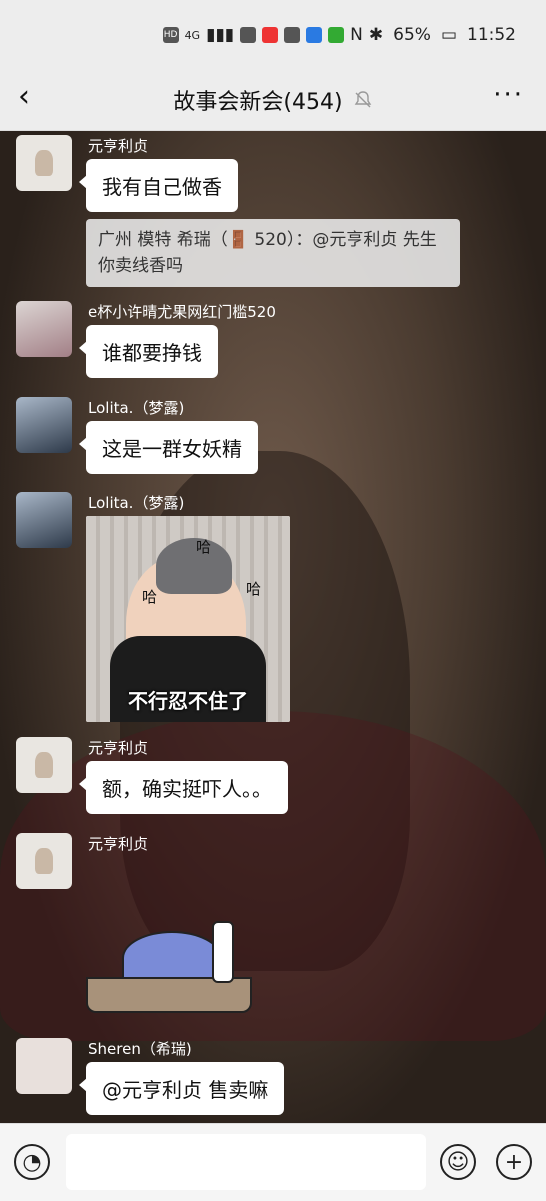 The image size is (546, 1201). What do you see at coordinates (170, 35) in the screenshot?
I see `hd-icon: HD` at bounding box center [170, 35].